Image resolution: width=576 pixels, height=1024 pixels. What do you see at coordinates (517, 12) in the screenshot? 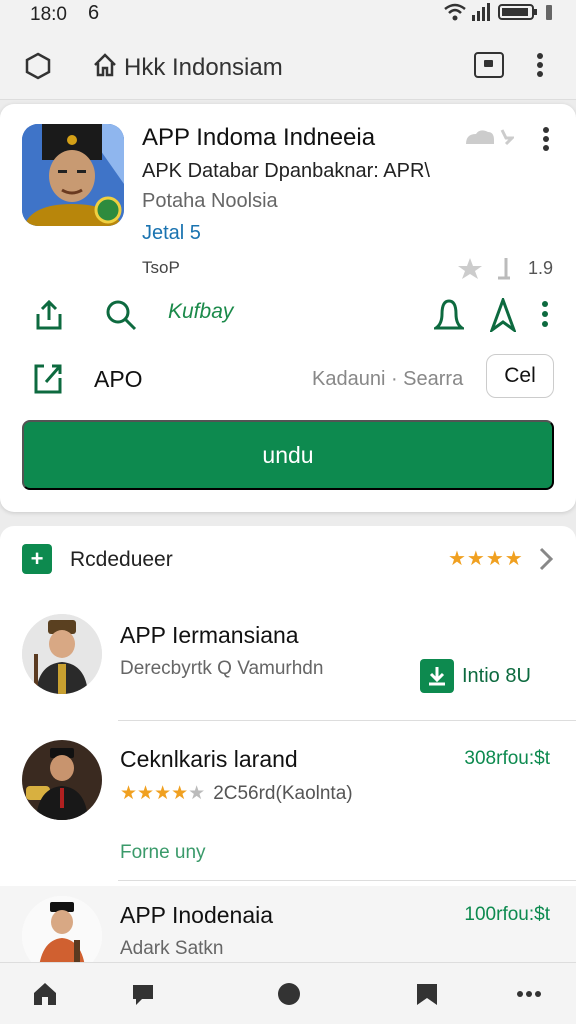
I see `battery-icon` at bounding box center [517, 12].